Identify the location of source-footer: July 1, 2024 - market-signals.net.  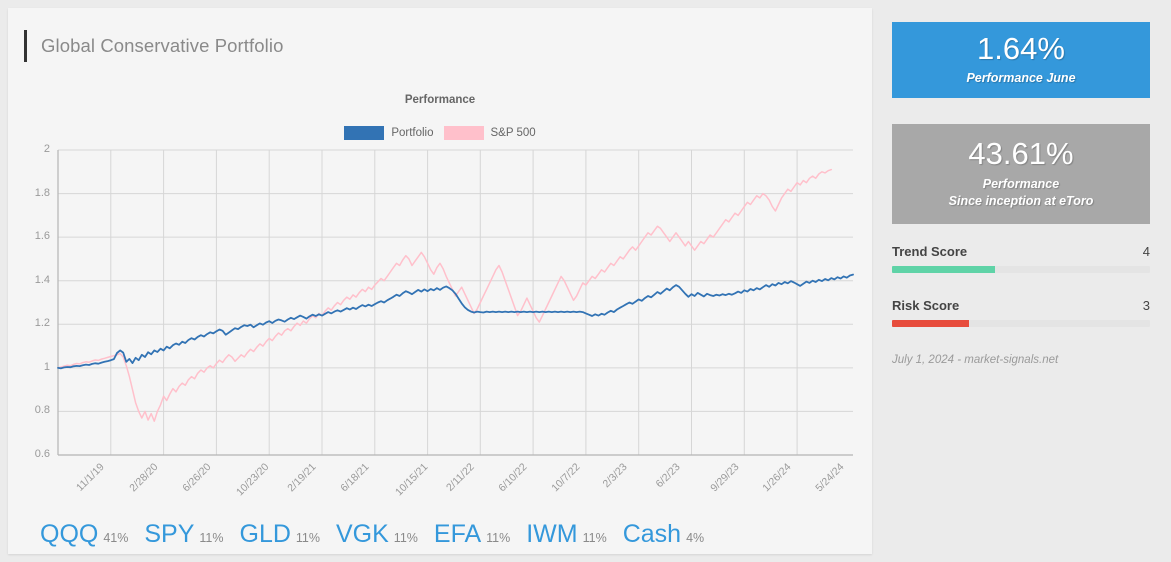
(975, 360).